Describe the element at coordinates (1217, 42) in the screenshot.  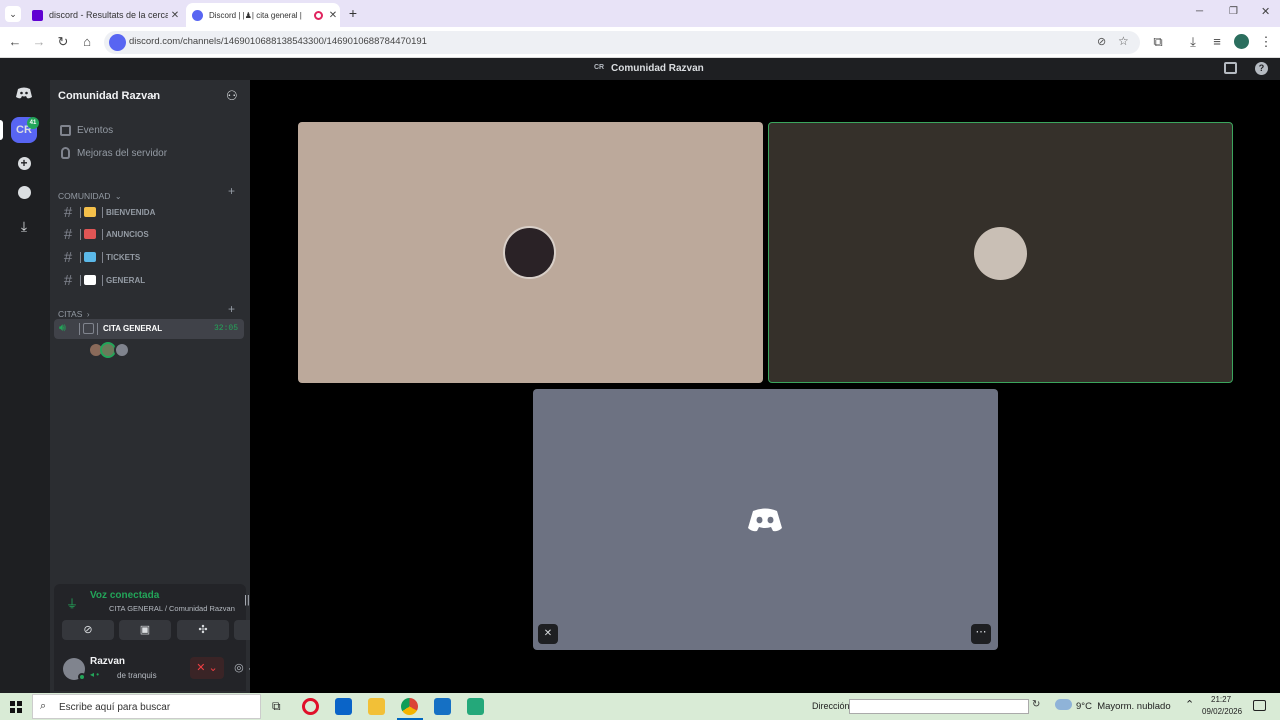
I see `media-control-icon: ≡` at that location.